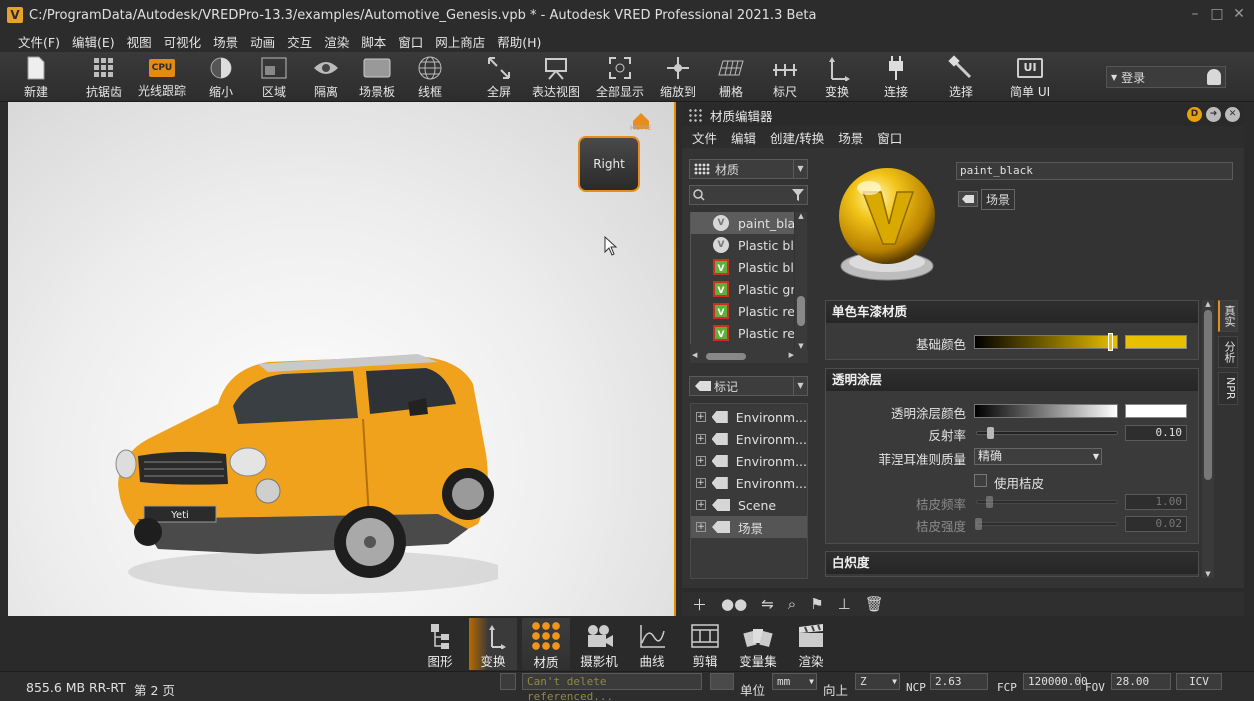 Image resolution: width=1254 pixels, height=701 pixels. What do you see at coordinates (1046, 342) in the screenshot?
I see `base-color-gradient` at bounding box center [1046, 342].